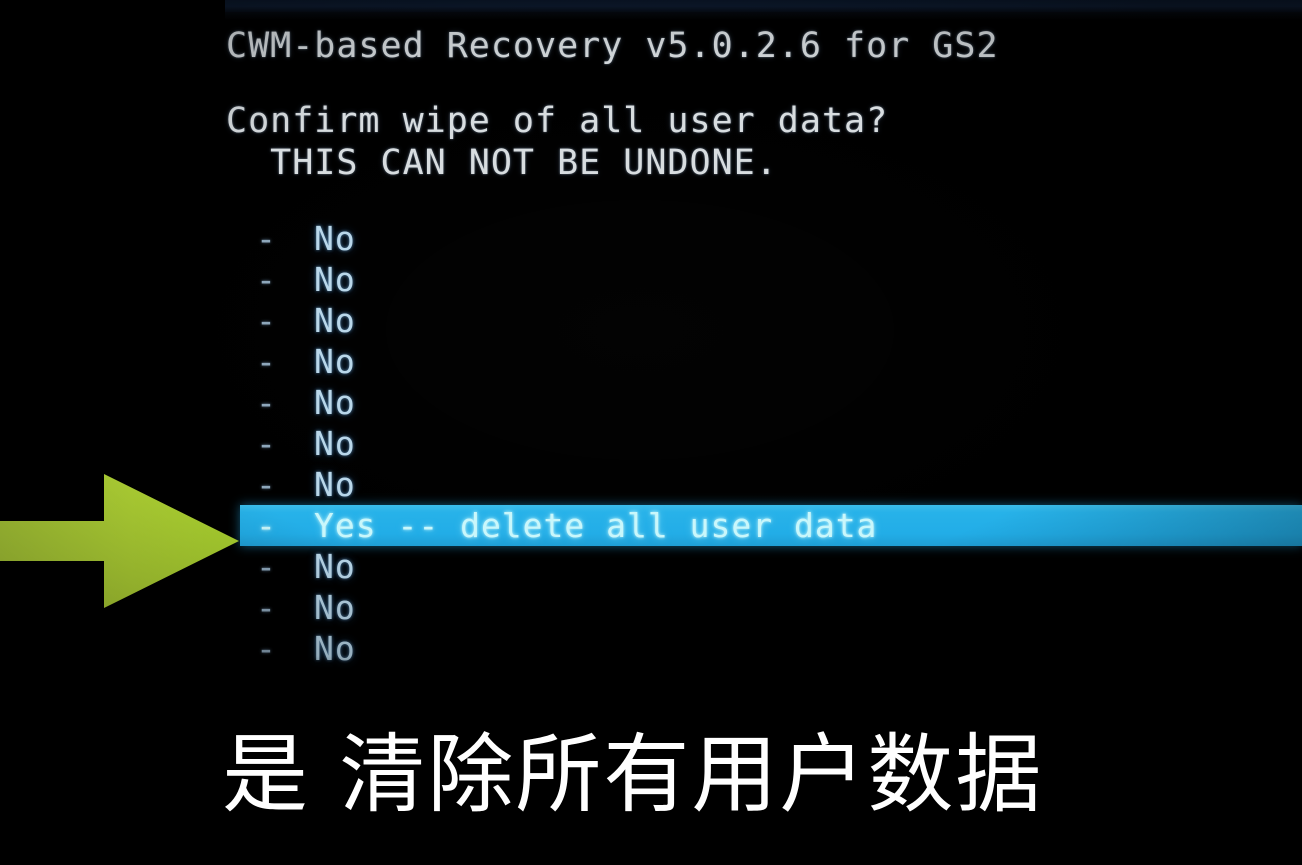  Describe the element at coordinates (633, 775) in the screenshot. I see `caption-text: 是 清除所有用户数据` at that location.